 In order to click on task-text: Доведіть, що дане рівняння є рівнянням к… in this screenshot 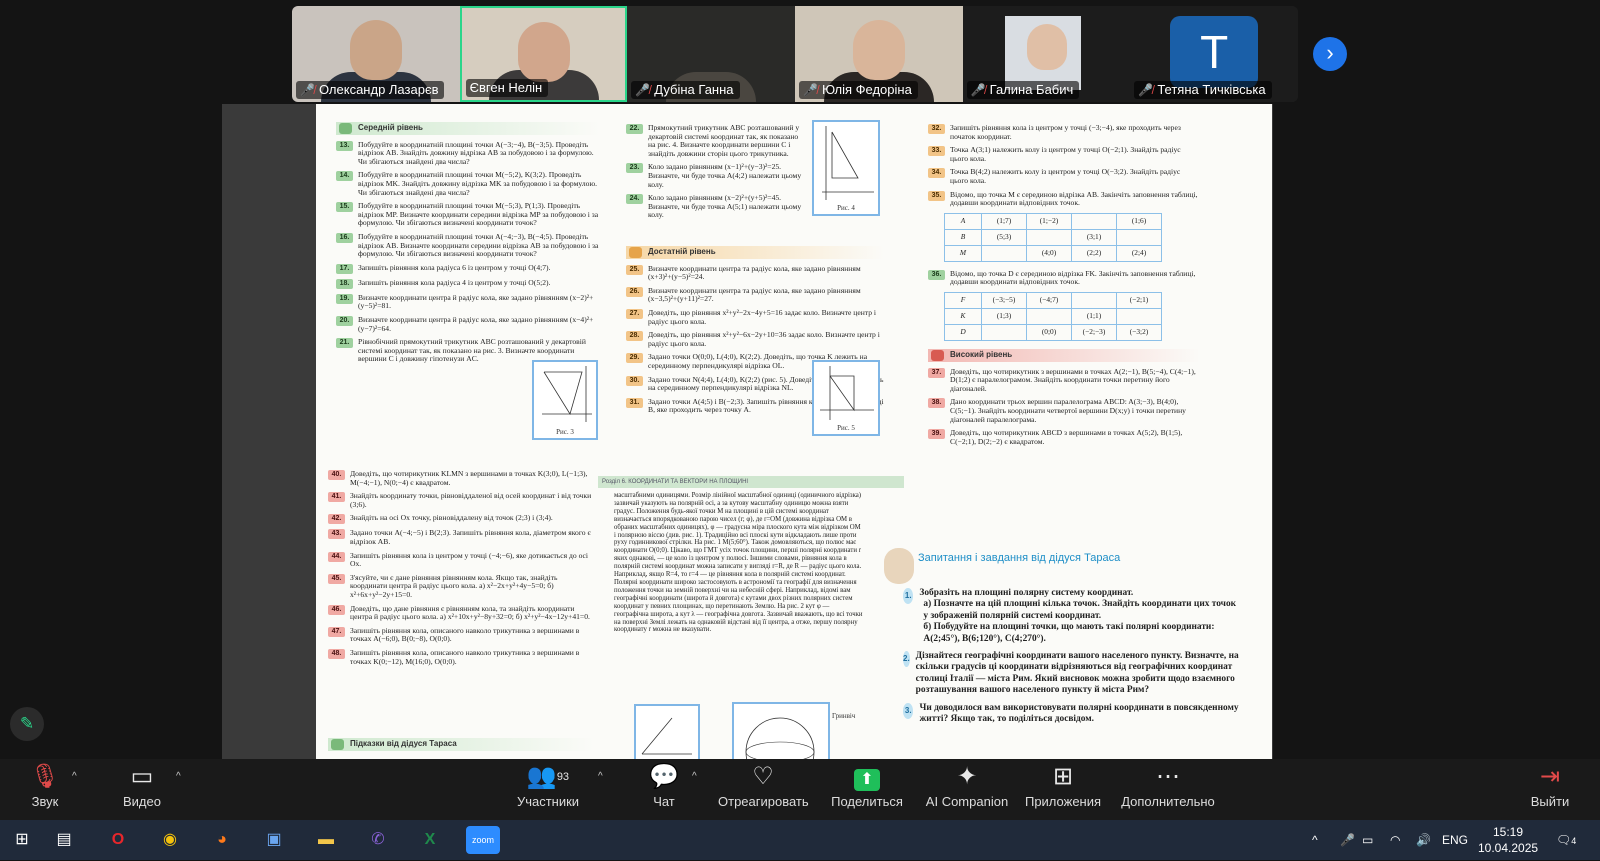, I will do `click(470, 612)`.